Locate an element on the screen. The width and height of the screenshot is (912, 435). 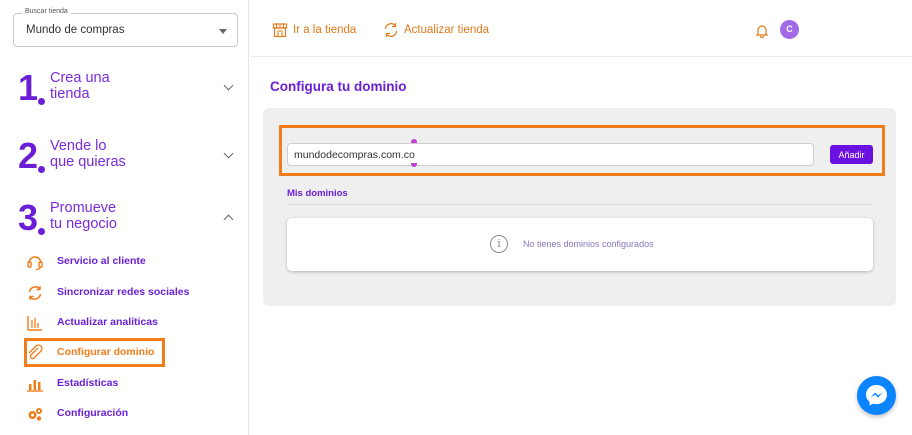
menu-item-customer-service: Servicio al cliente is located at coordinates (131, 262).